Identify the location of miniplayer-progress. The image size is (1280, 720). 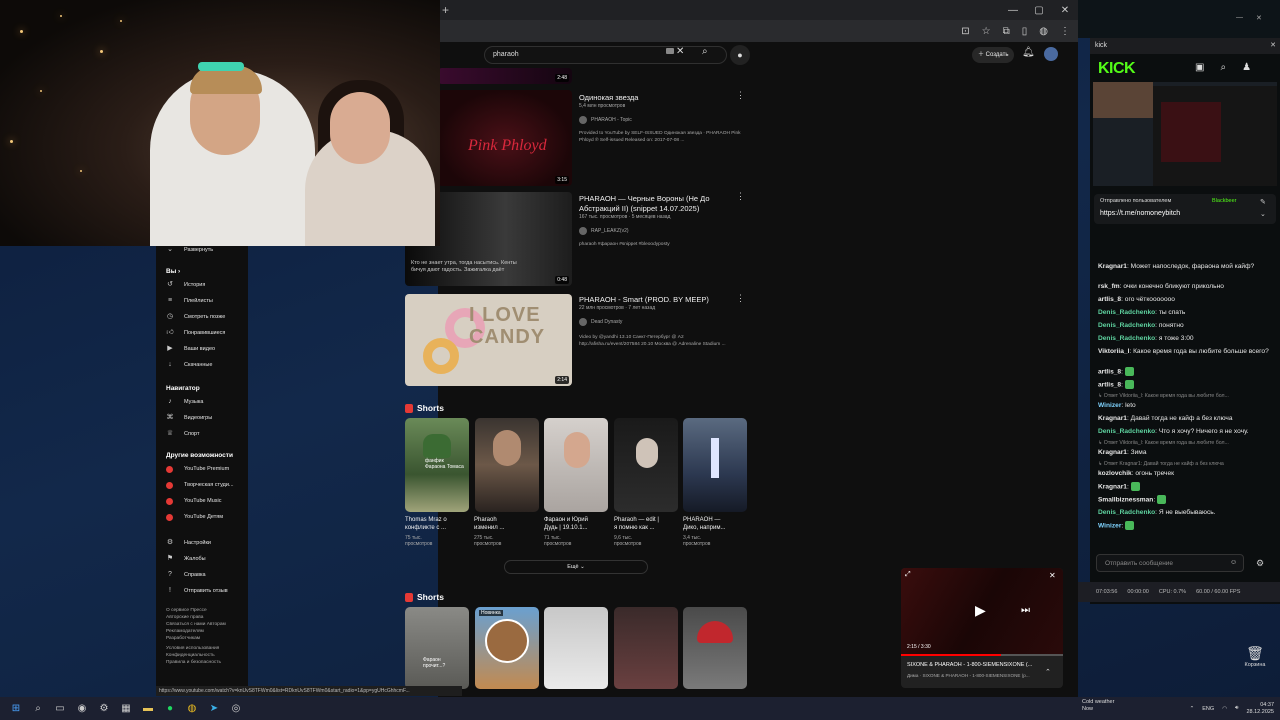
(982, 655).